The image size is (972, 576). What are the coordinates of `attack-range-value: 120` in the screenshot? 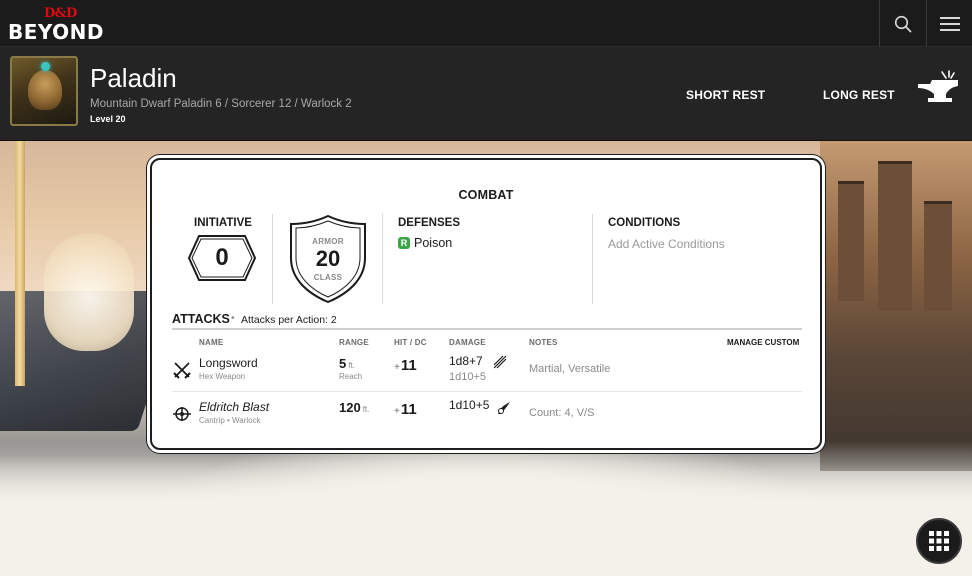 It's located at (350, 407).